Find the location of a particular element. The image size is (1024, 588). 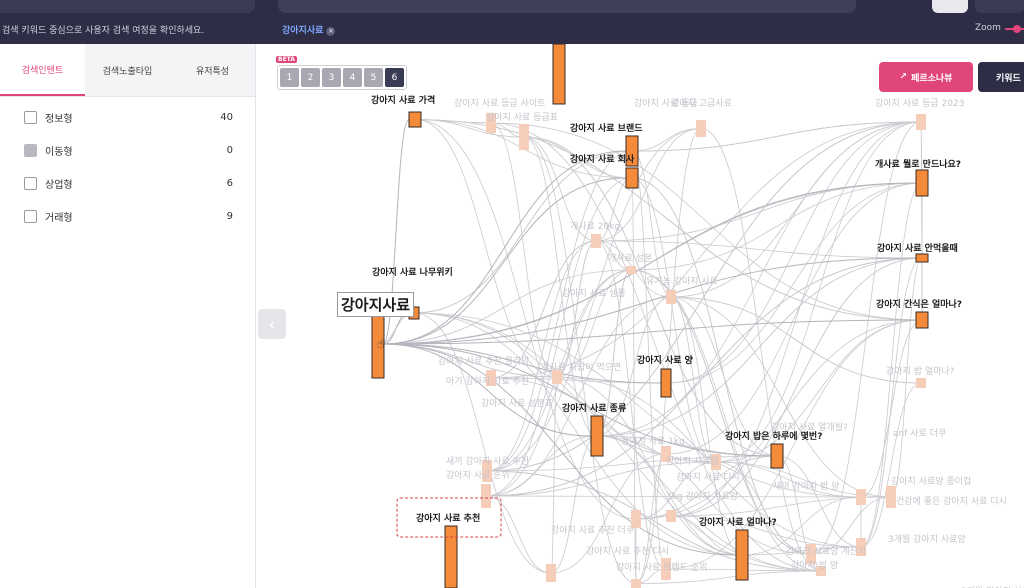

keyword-node-faint: 강아지 밥 얼마나? is located at coordinates (920, 370).